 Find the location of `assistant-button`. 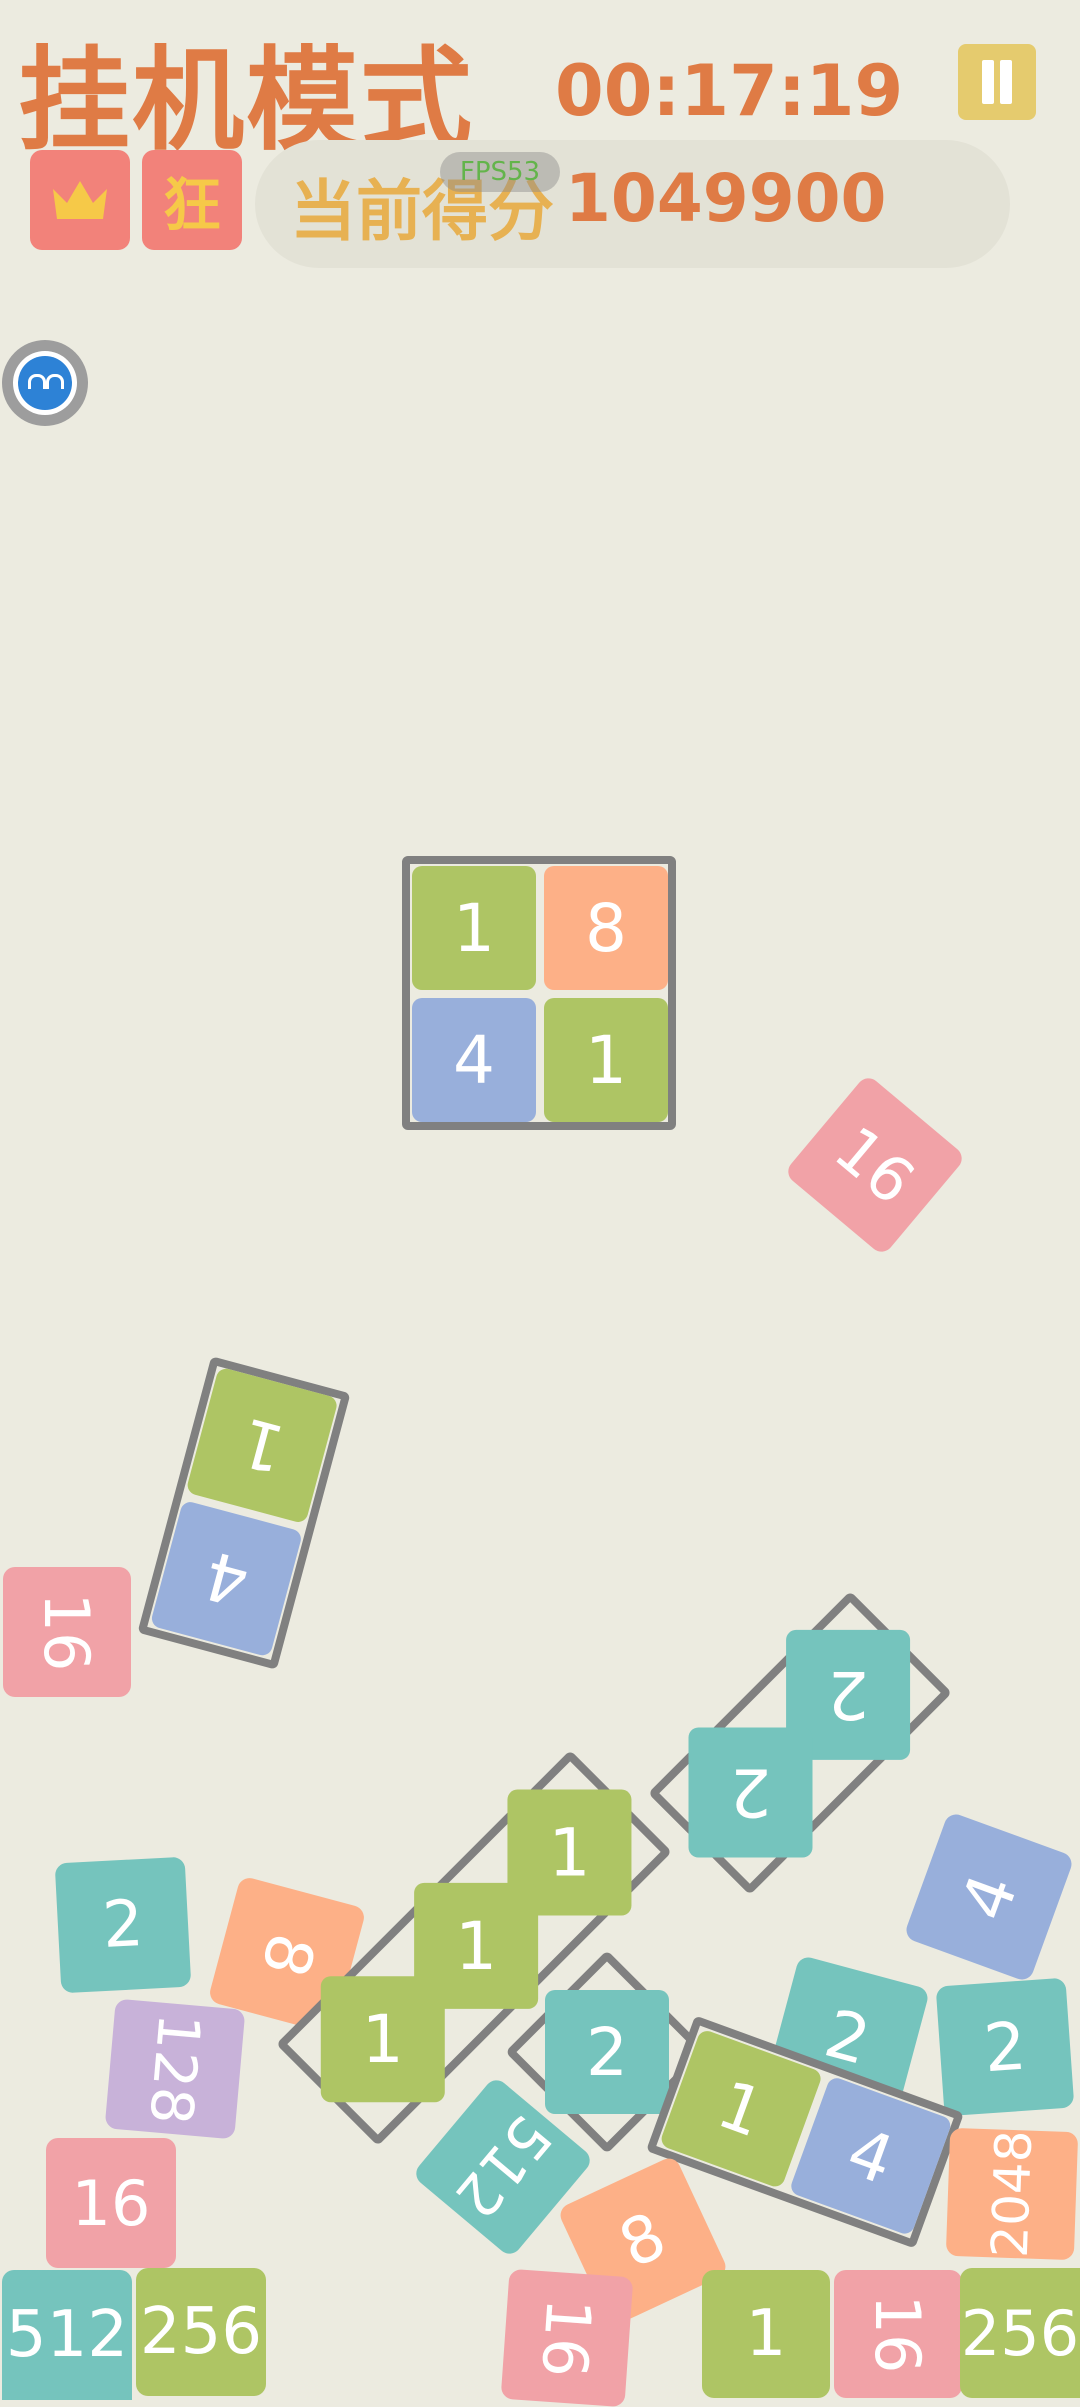

assistant-button is located at coordinates (45, 383).